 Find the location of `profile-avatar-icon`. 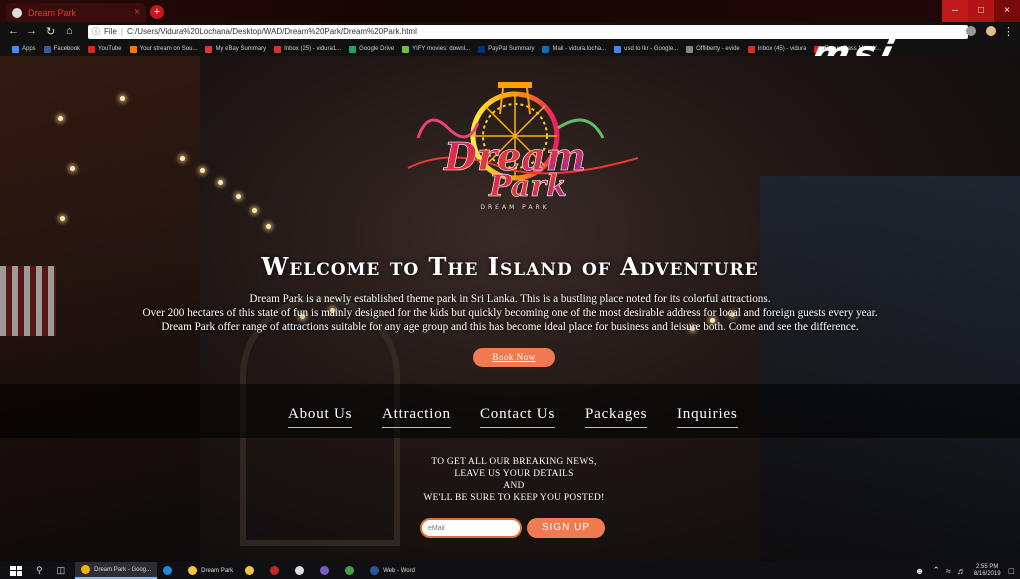

profile-avatar-icon is located at coordinates (991, 31).